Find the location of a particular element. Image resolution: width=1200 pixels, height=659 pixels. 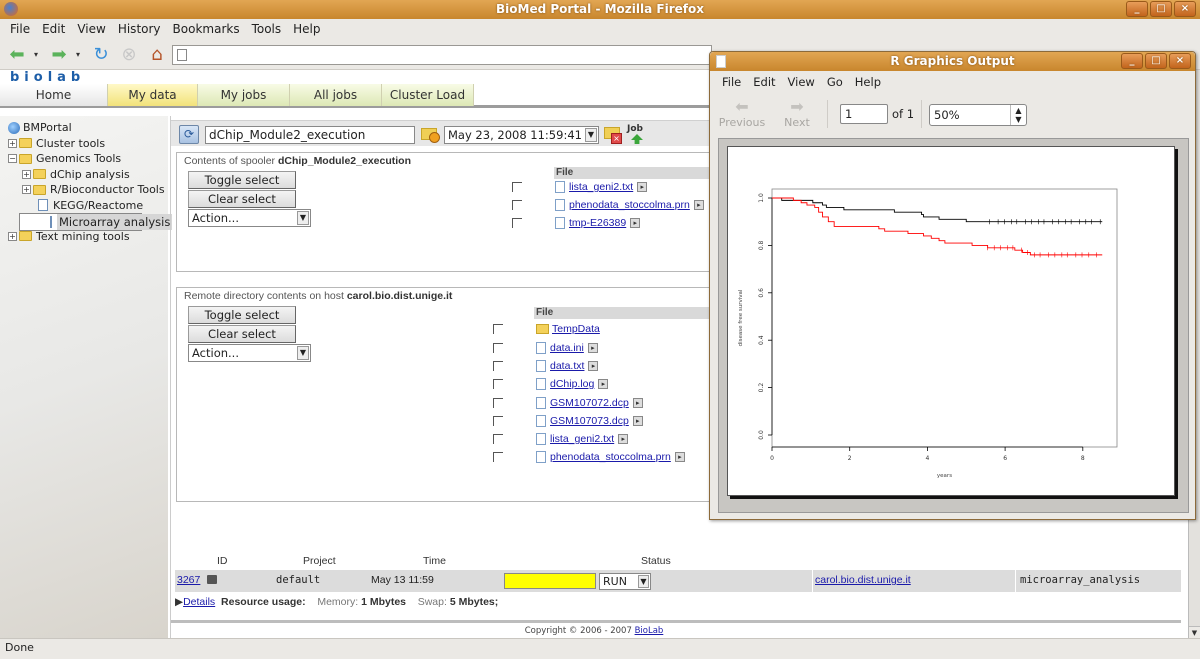

zoom-select: 50% ▲ ▼ is located at coordinates (978, 115).